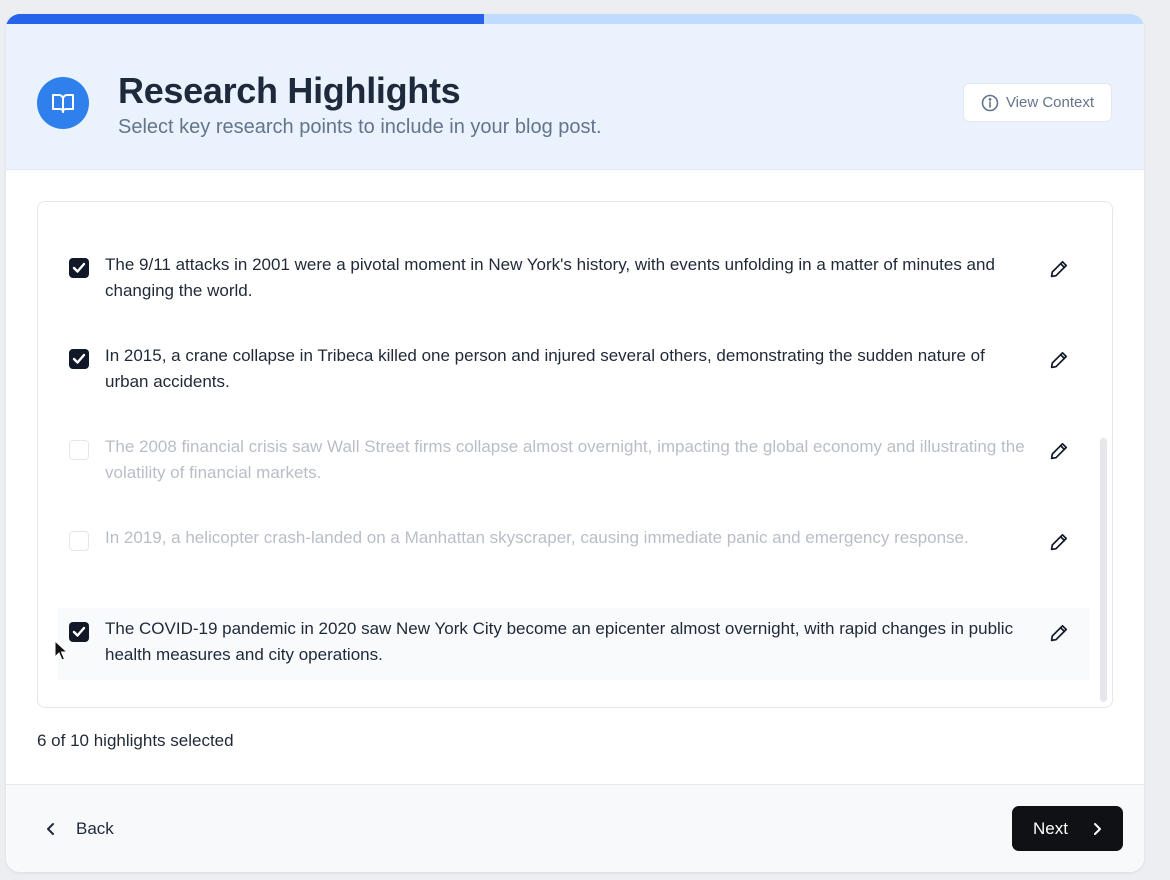 This screenshot has width=1170, height=880. Describe the element at coordinates (245, 19) in the screenshot. I see `progress-bar-fill` at that location.